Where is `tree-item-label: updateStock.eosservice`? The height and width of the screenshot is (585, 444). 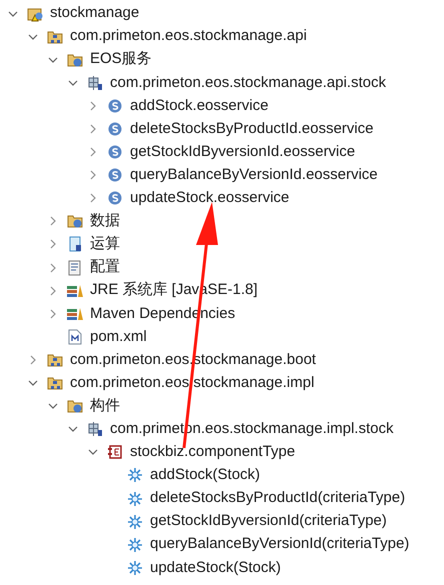
tree-item-label: updateStock.eosservice is located at coordinates (210, 198).